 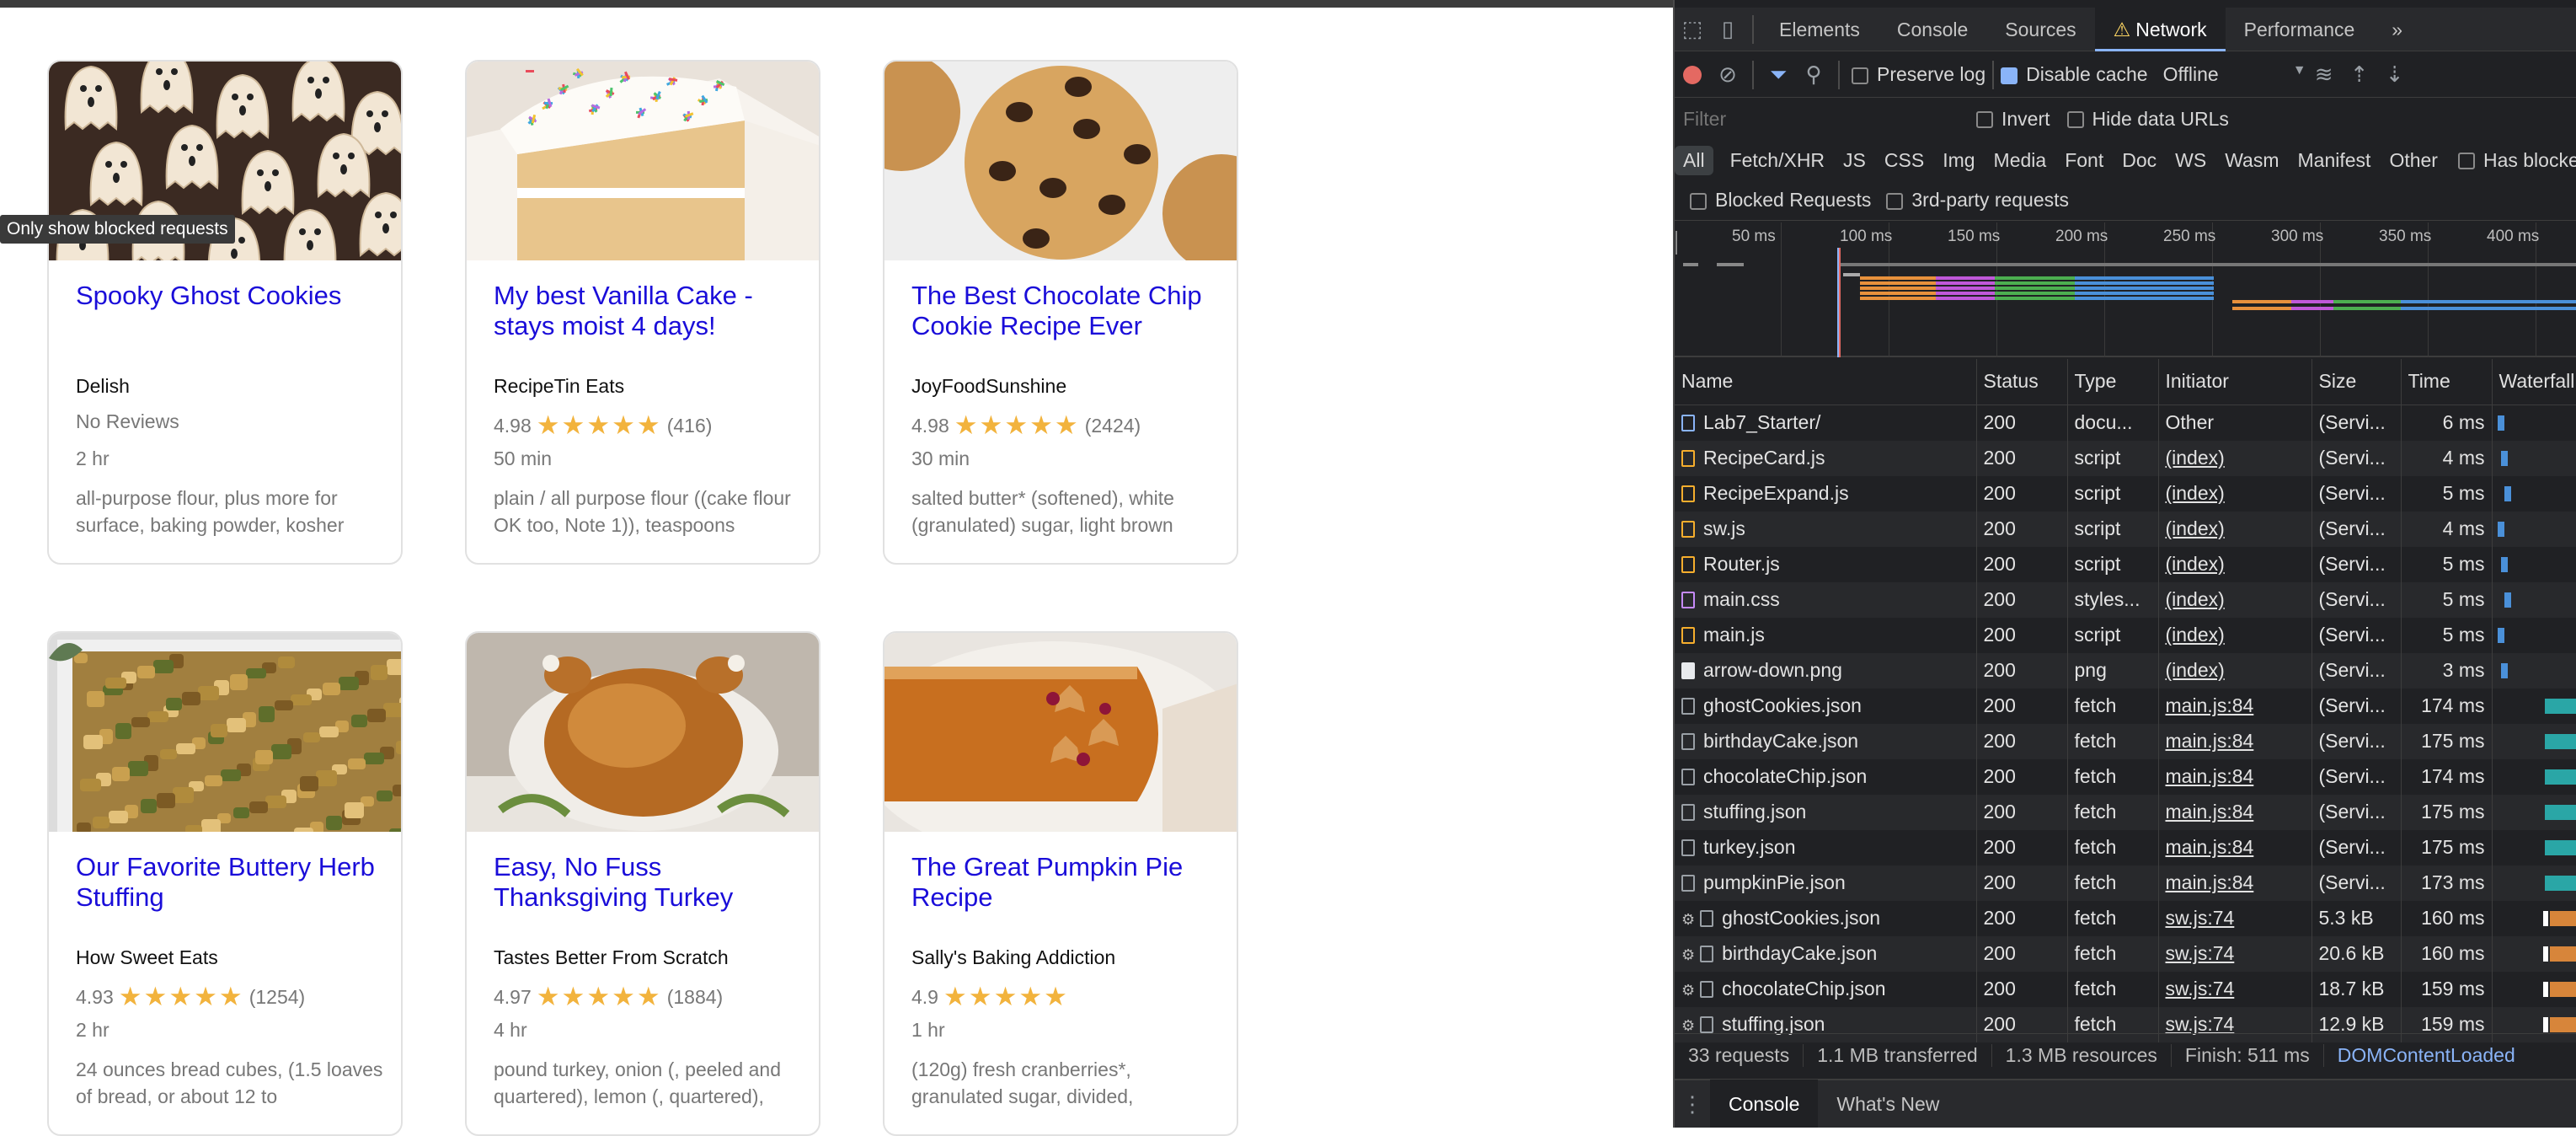 What do you see at coordinates (2413, 161) in the screenshot?
I see `type-filter-other: Other` at bounding box center [2413, 161].